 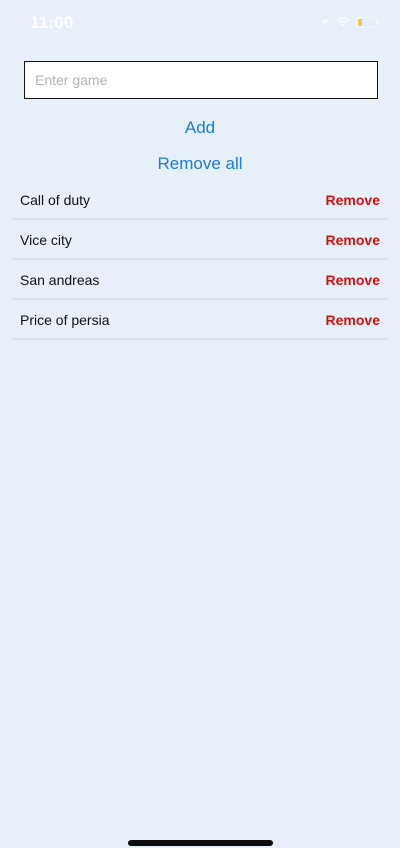 I want to click on game-name: Call of duty, so click(x=55, y=200).